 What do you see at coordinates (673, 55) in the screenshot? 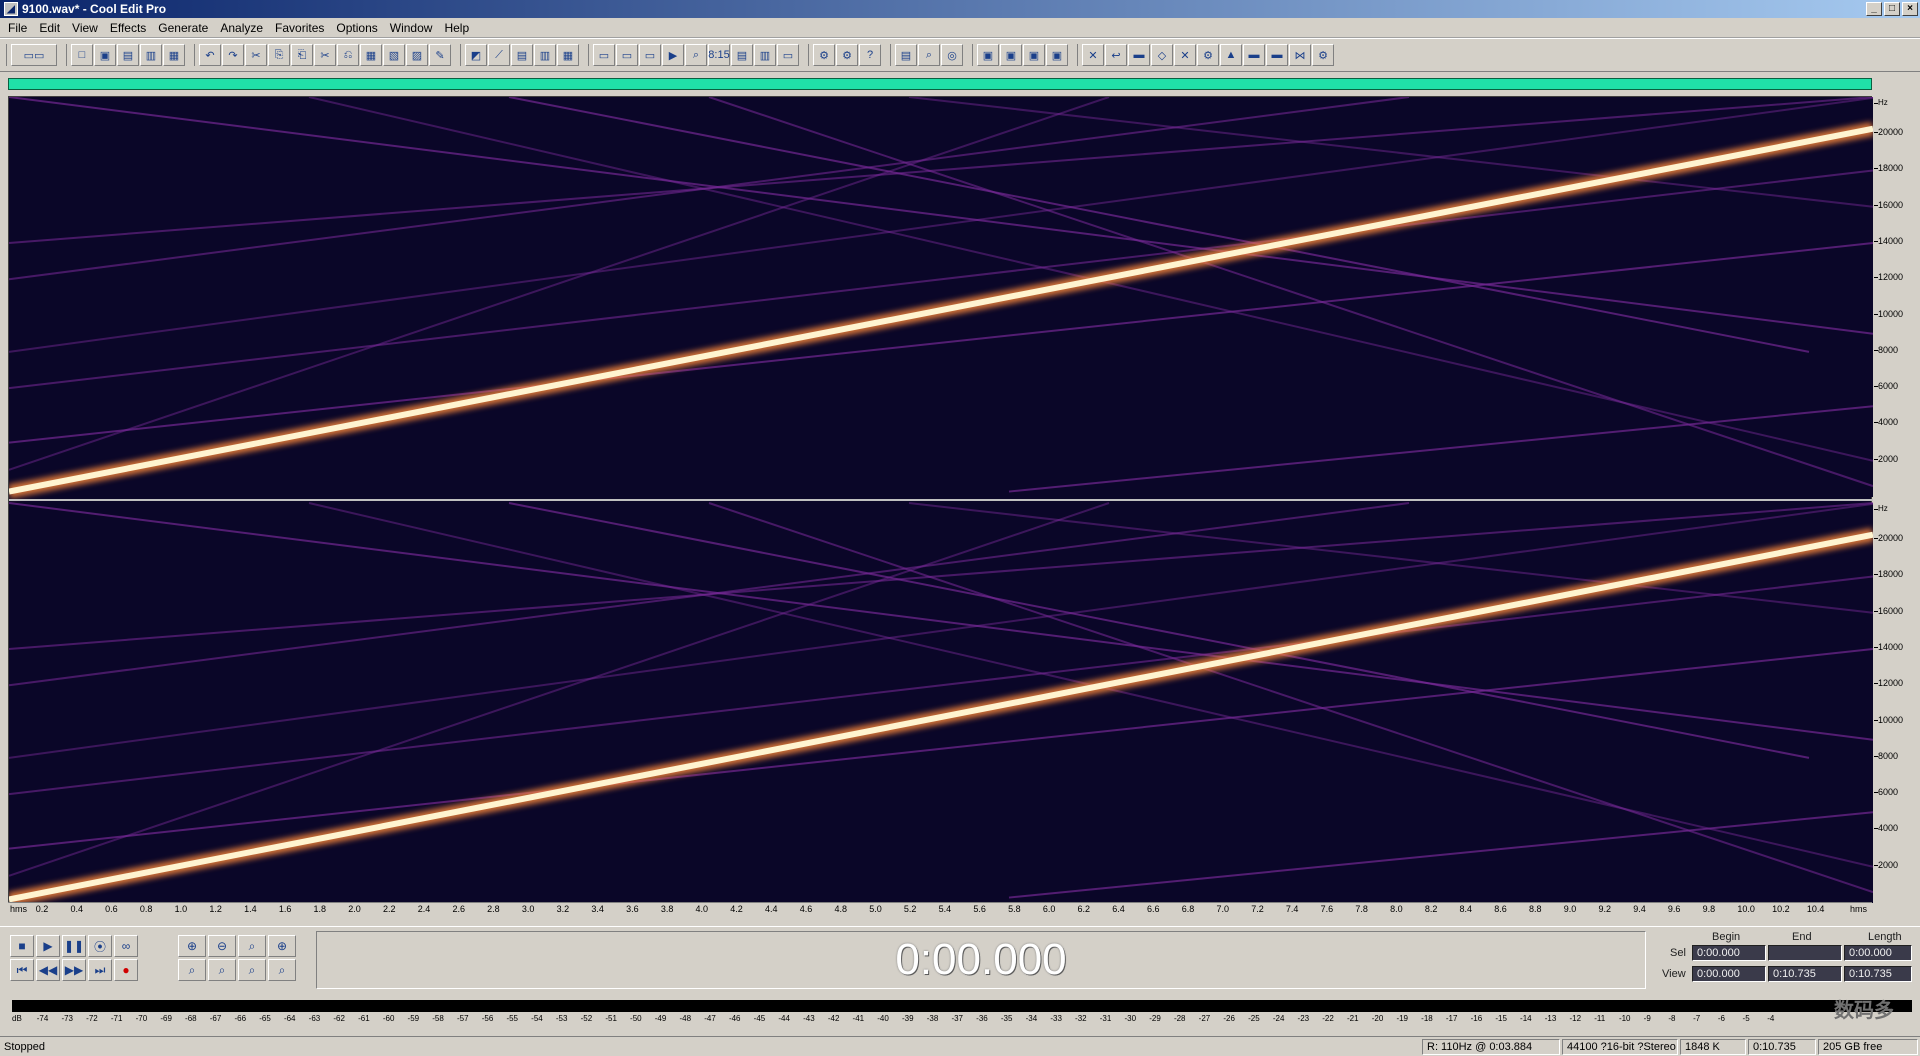
I see `toolbar-button: ▶` at bounding box center [673, 55].